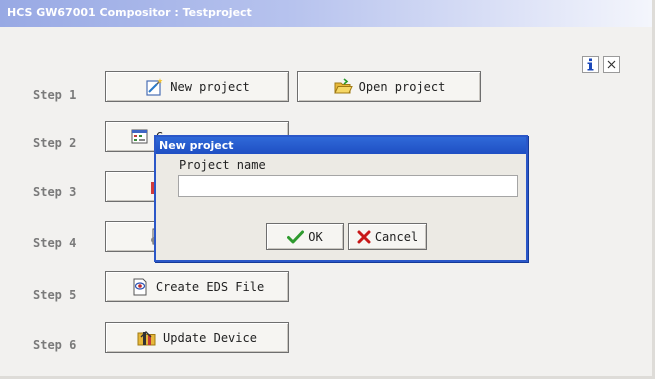 The image size is (656, 381). What do you see at coordinates (139, 136) in the screenshot?
I see `configuration-icon` at bounding box center [139, 136].